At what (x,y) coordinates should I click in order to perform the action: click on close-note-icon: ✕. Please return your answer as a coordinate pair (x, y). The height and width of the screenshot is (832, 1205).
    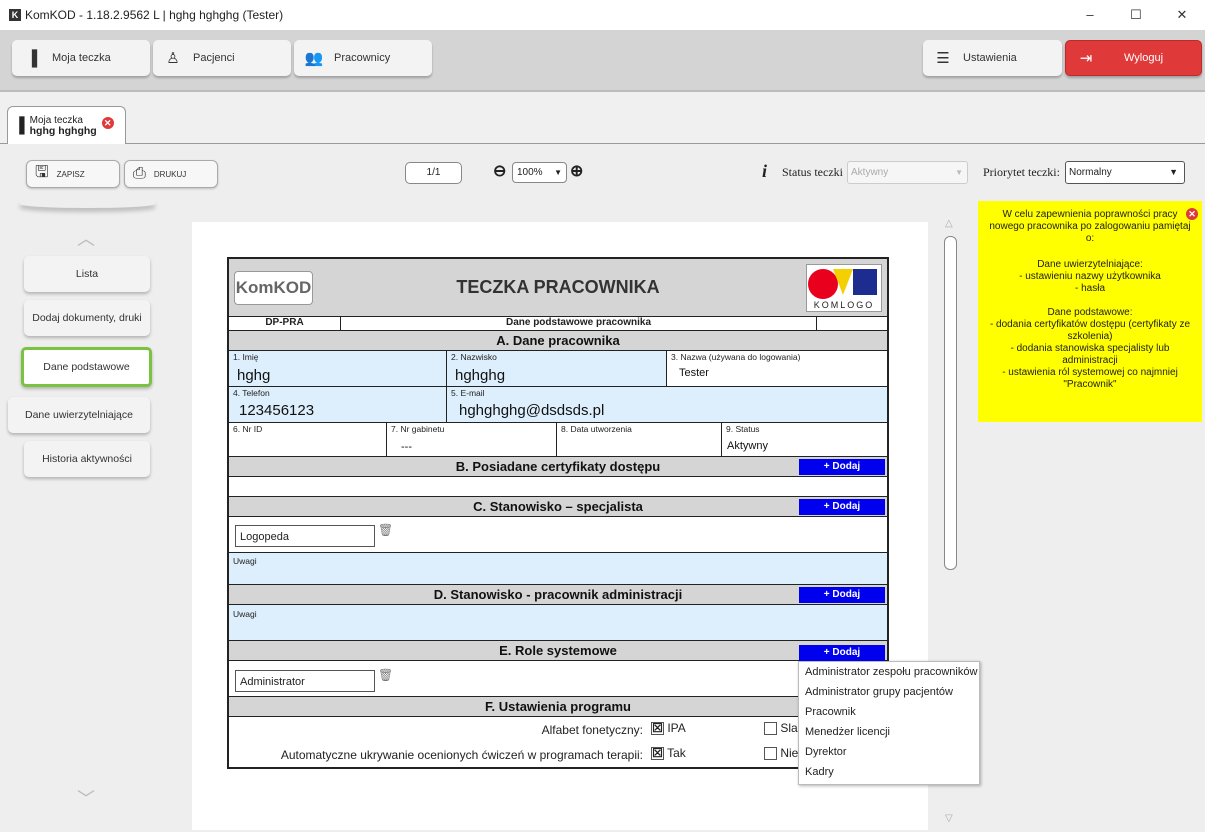
    Looking at the image, I should click on (1192, 214).